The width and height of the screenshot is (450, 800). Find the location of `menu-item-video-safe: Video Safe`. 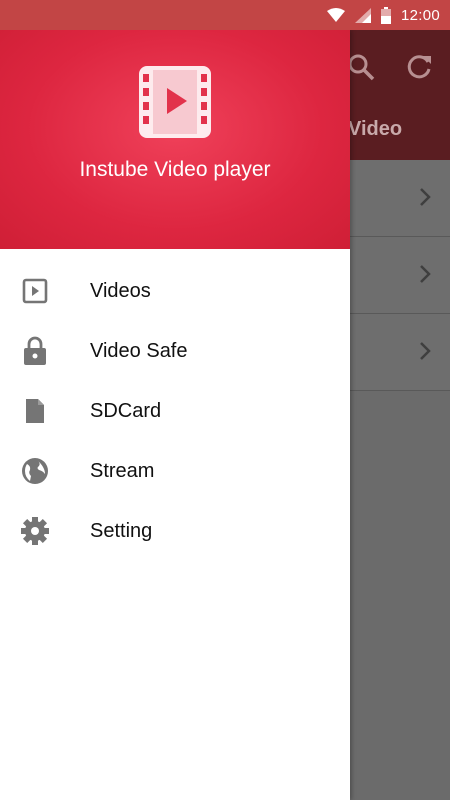

menu-item-video-safe: Video Safe is located at coordinates (175, 351).